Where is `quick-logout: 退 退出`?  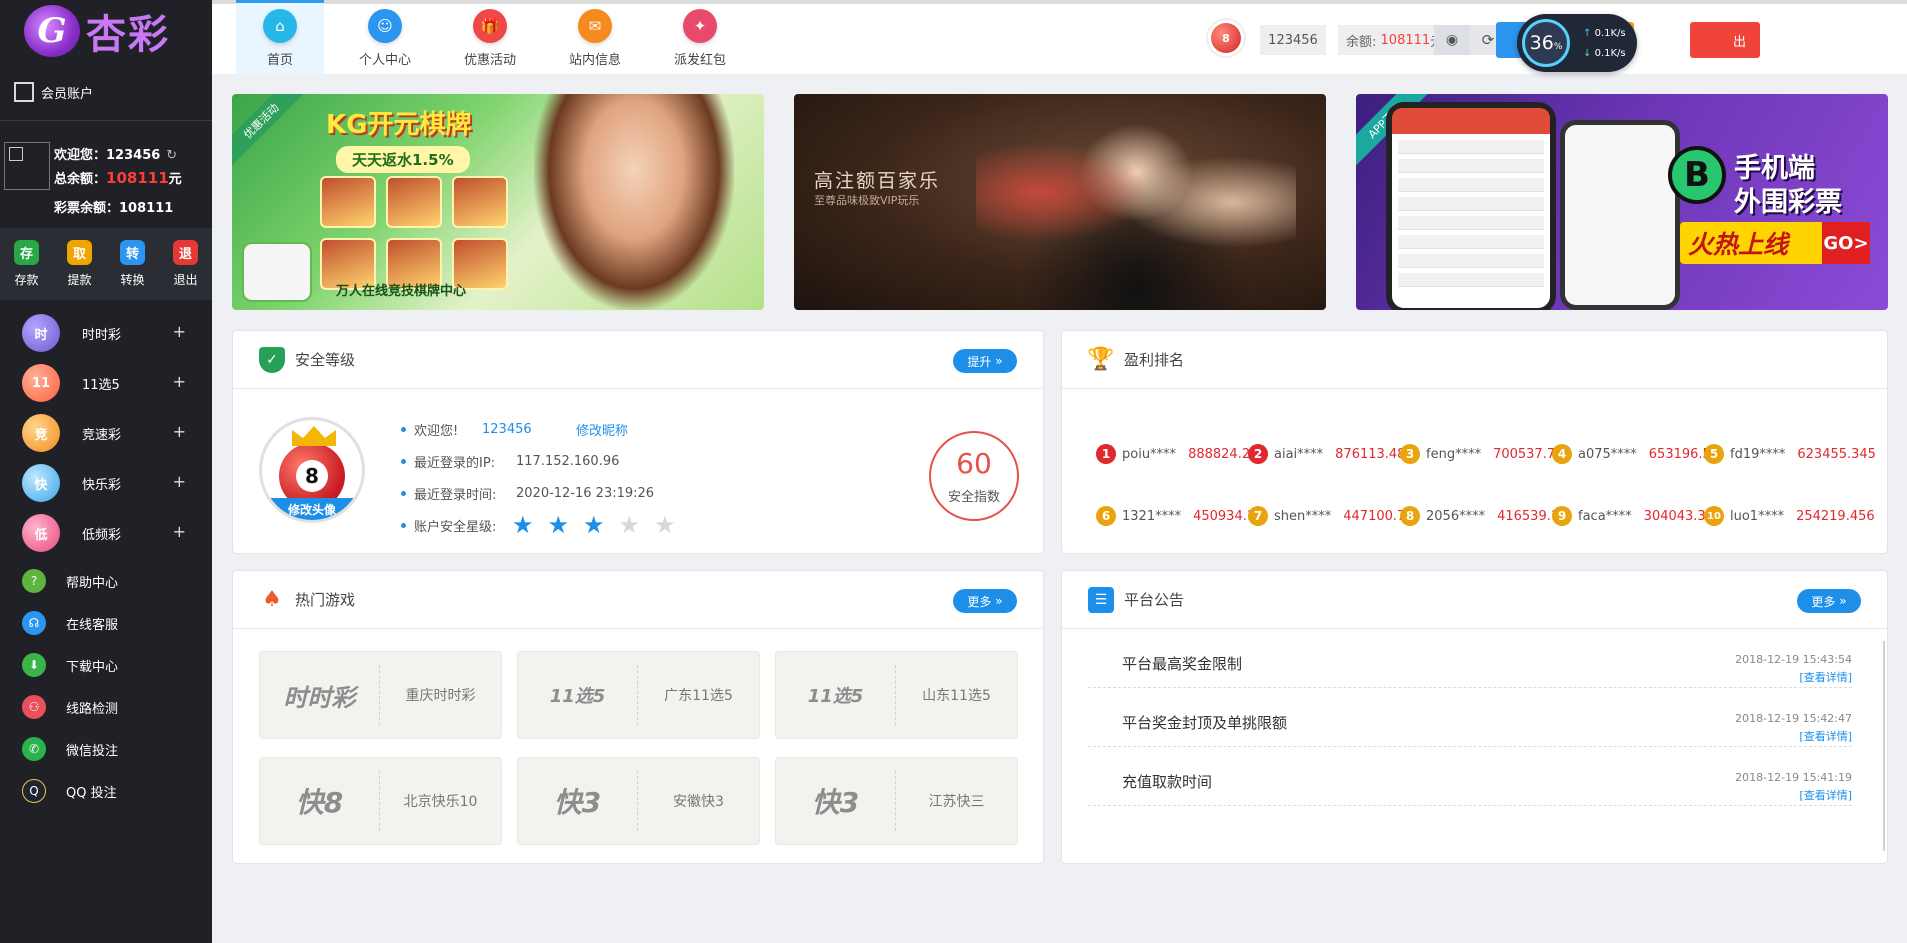 quick-logout: 退 退出 is located at coordinates (185, 264).